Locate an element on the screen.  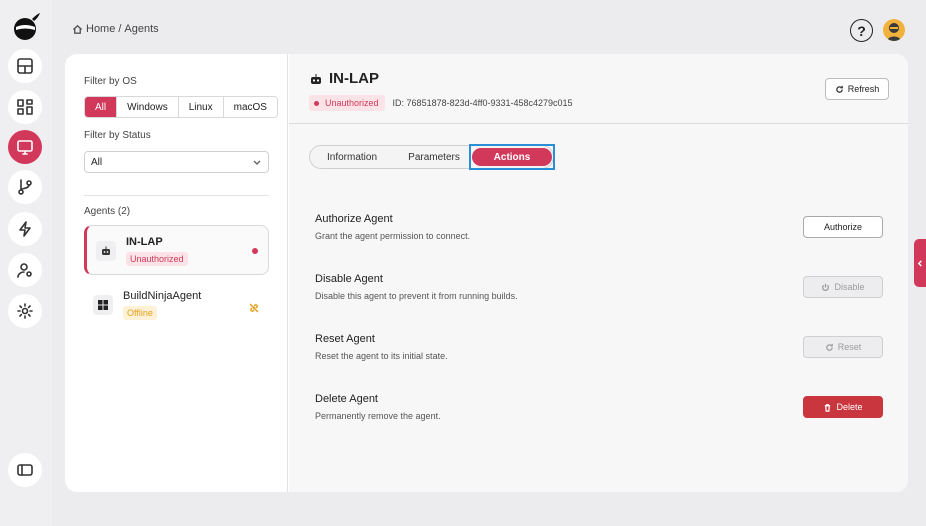
status-filter-select: All is located at coordinates (176, 162).